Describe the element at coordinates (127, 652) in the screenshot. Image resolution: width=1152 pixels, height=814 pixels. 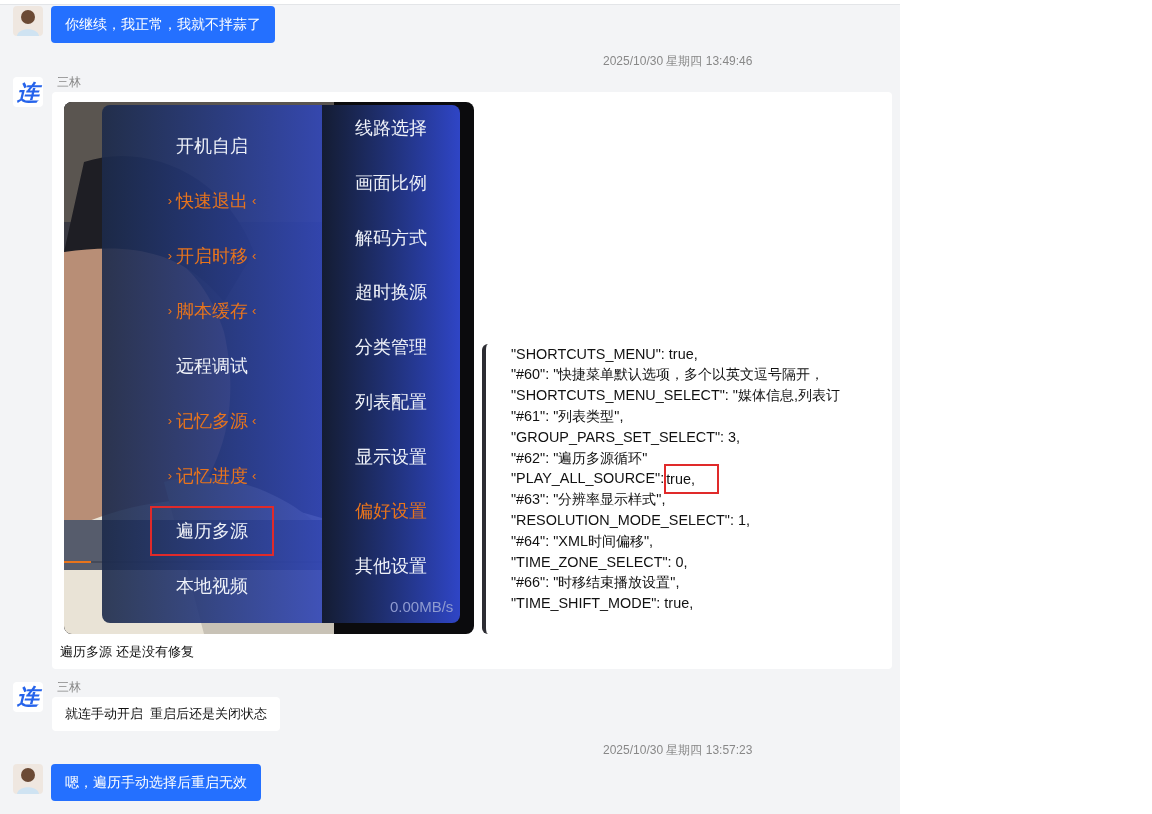
I see `message-caption: 遍历多源 还是没有修复` at that location.